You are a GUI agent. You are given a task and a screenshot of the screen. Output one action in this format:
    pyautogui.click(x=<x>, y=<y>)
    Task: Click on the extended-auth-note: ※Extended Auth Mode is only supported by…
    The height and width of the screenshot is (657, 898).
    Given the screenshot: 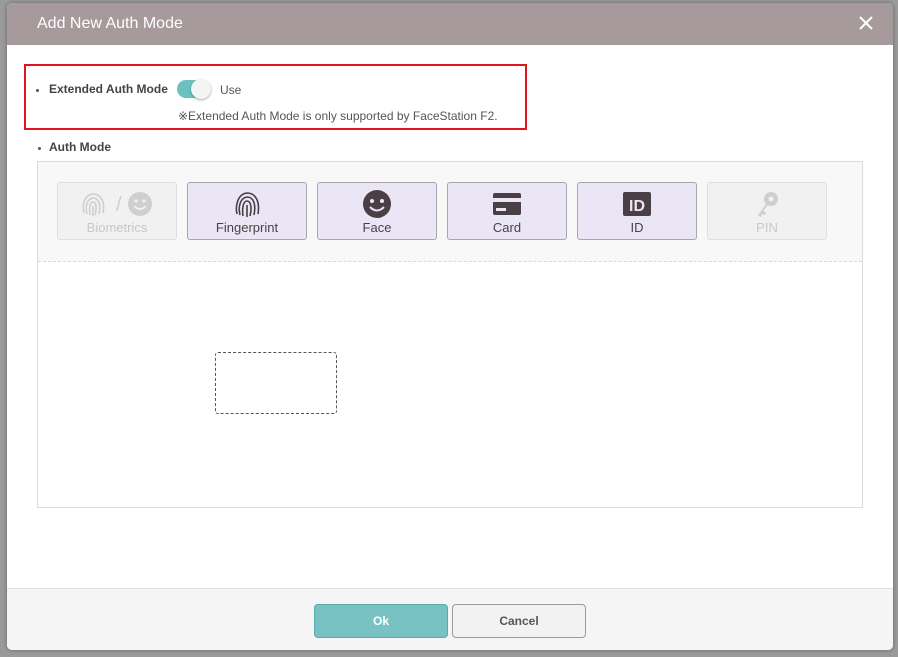 What is the action you would take?
    pyautogui.click(x=338, y=116)
    